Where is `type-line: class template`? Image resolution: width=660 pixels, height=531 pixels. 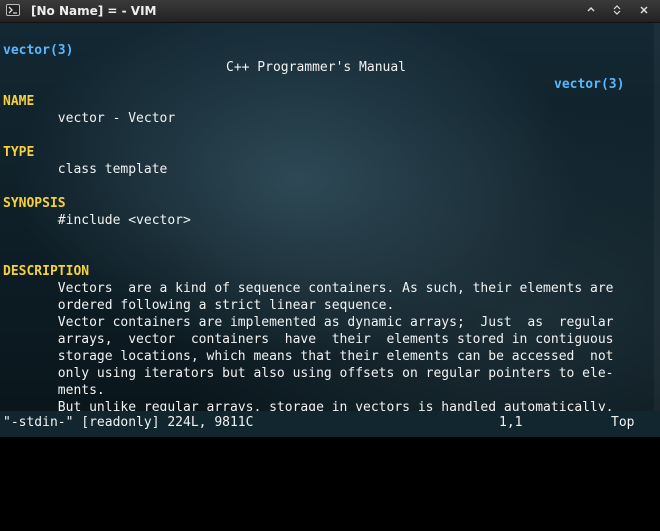 type-line: class template is located at coordinates (85, 169).